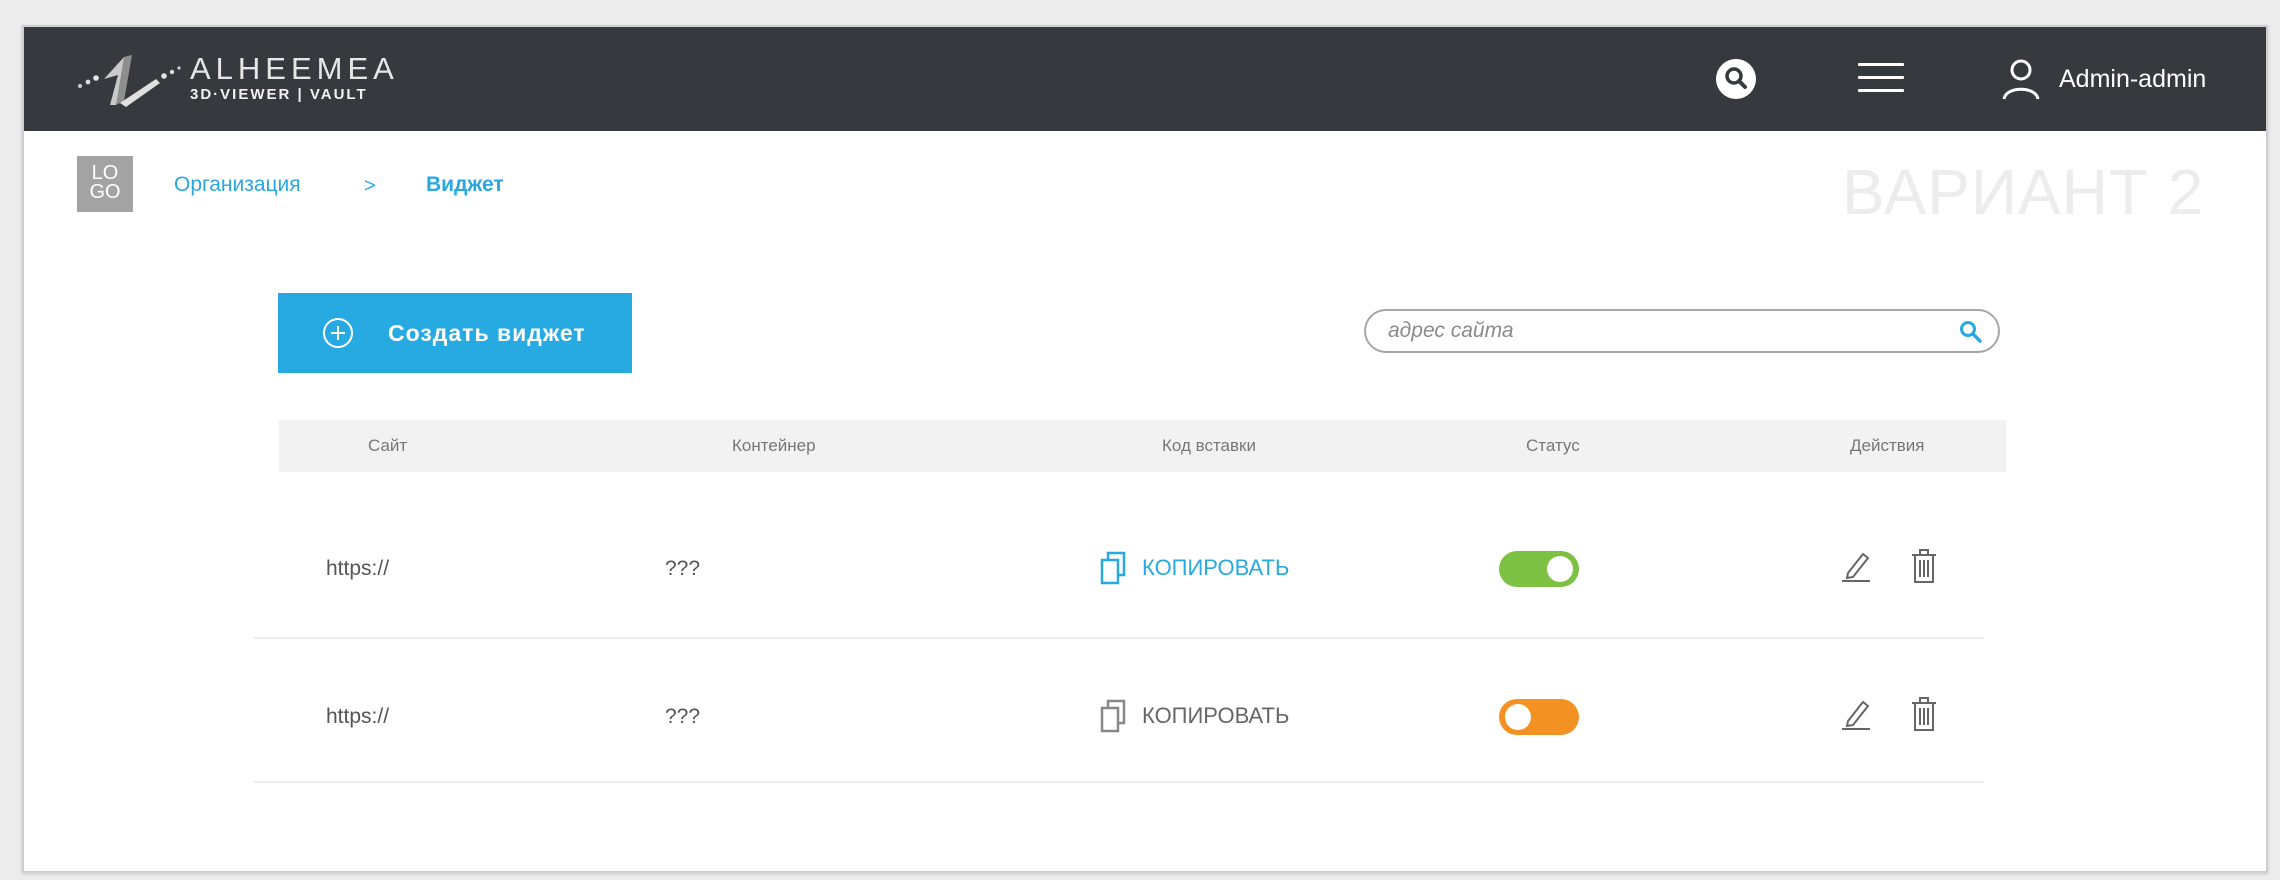  Describe the element at coordinates (465, 185) in the screenshot. I see `breadcrumb-widget: Виджет` at that location.